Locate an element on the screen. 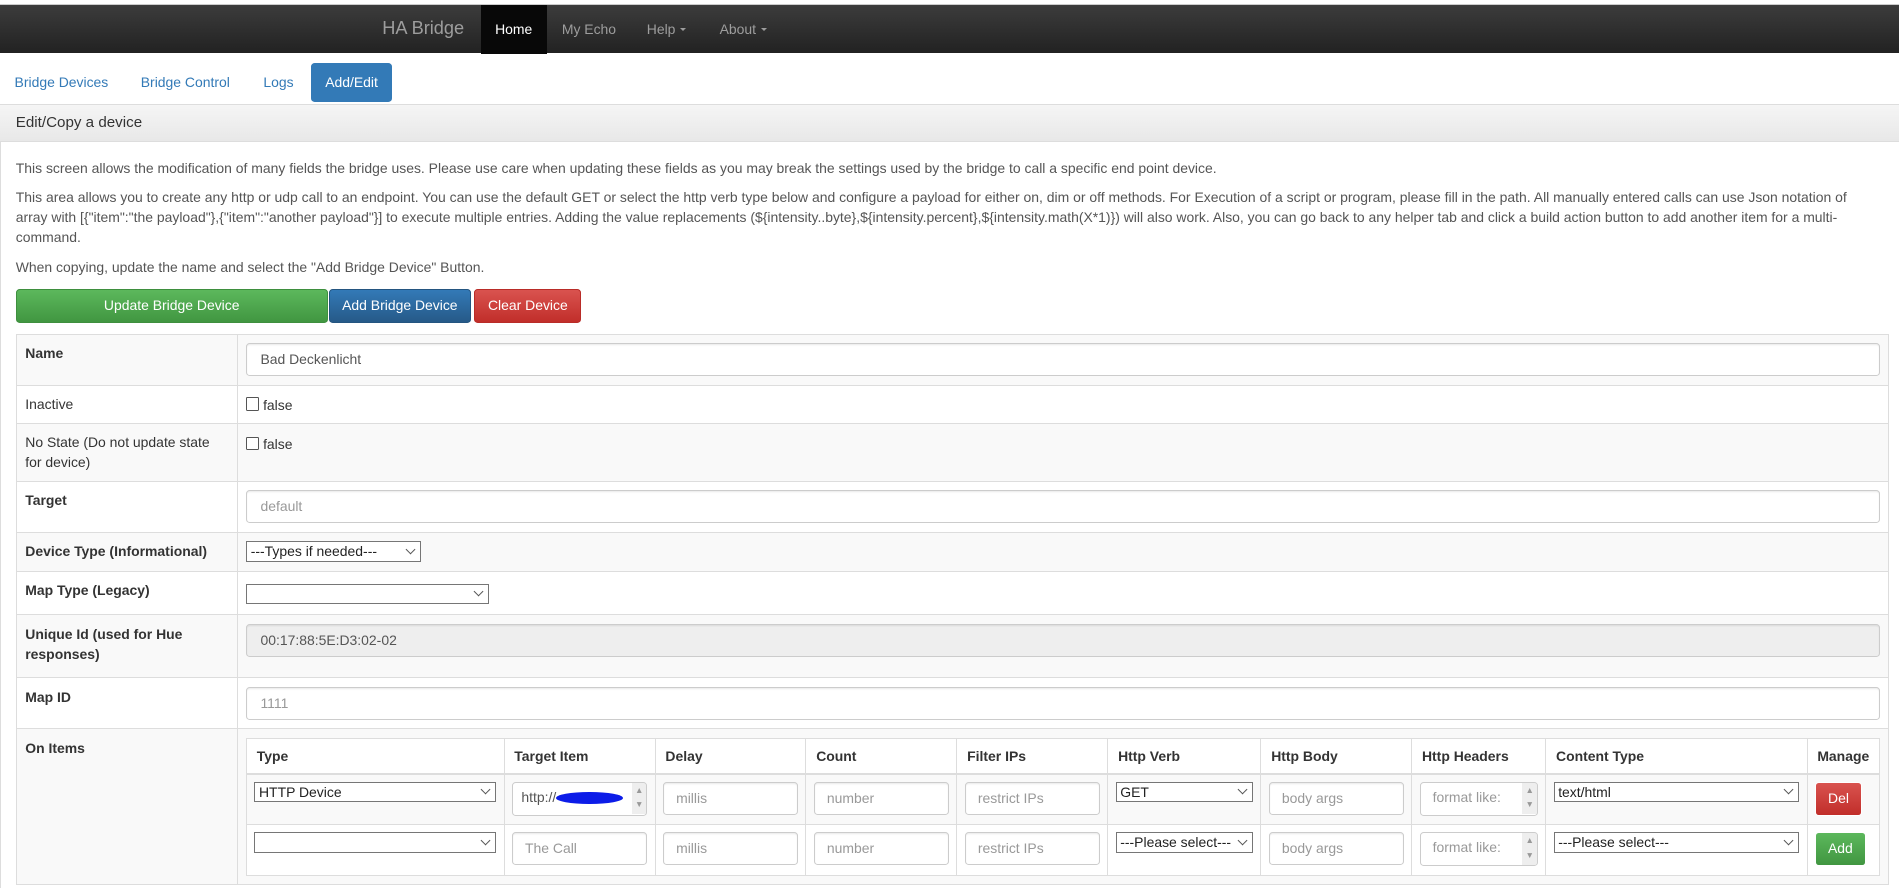 The height and width of the screenshot is (888, 1899). nav-about: About is located at coordinates (743, 30).